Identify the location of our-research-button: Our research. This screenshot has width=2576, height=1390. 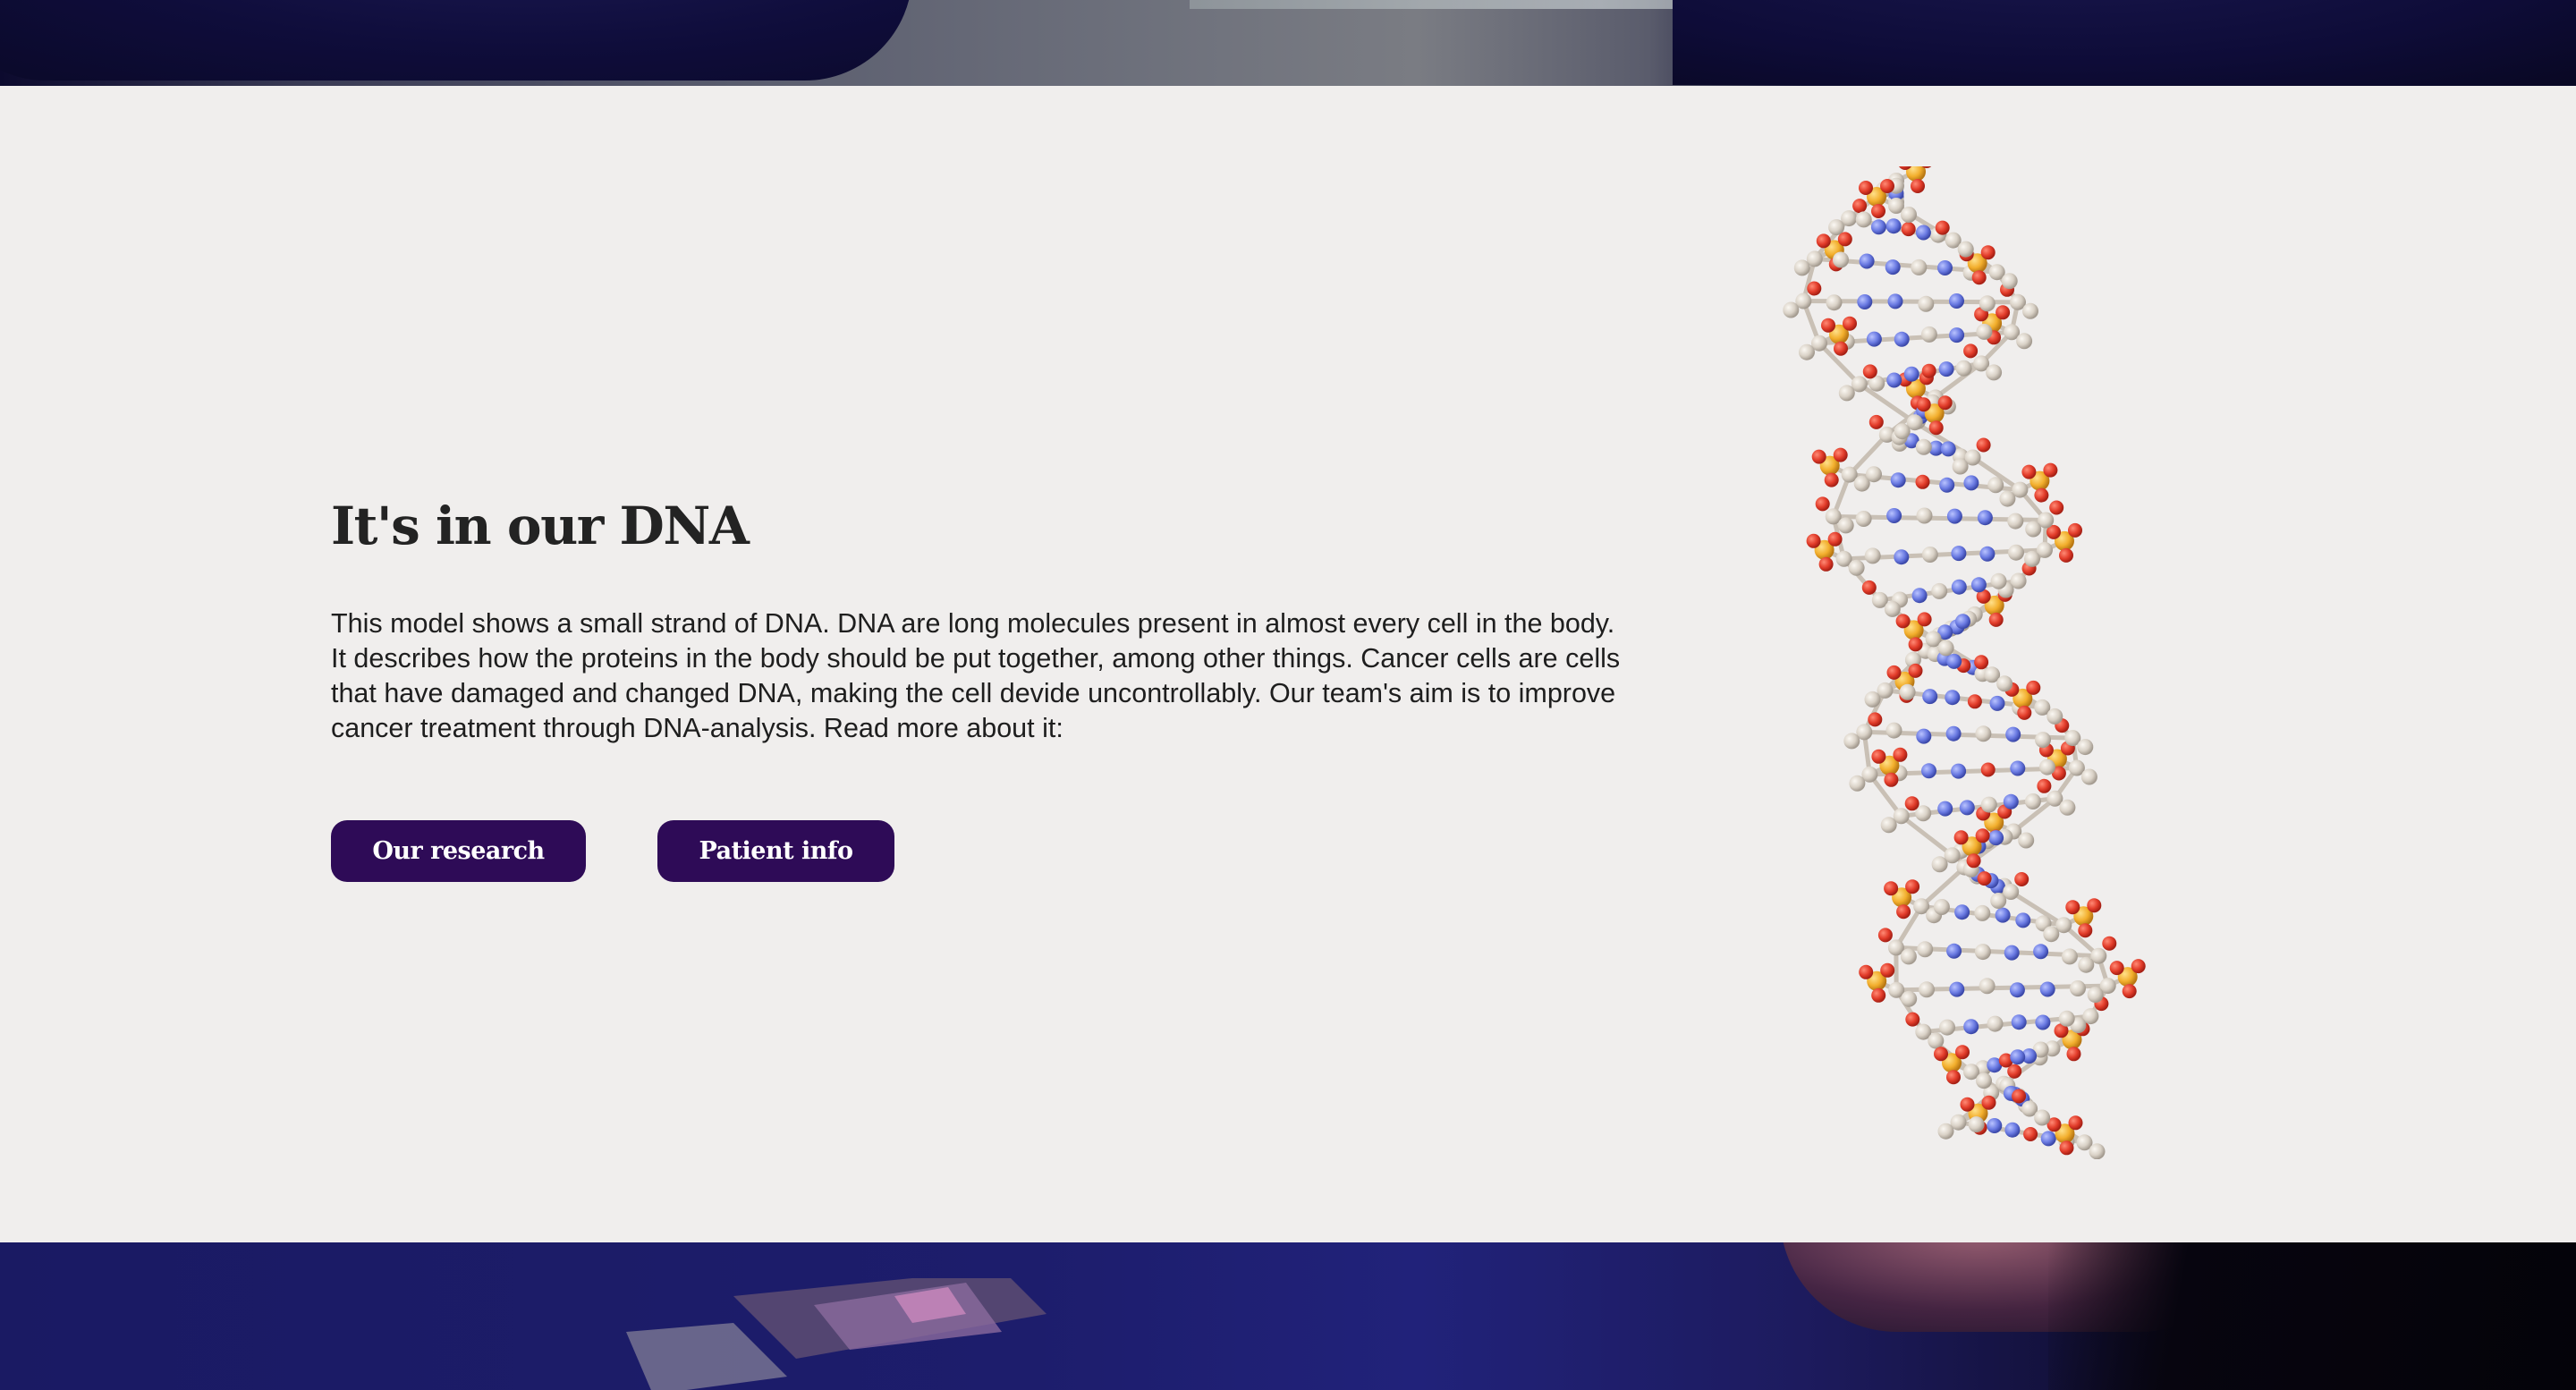
(458, 851).